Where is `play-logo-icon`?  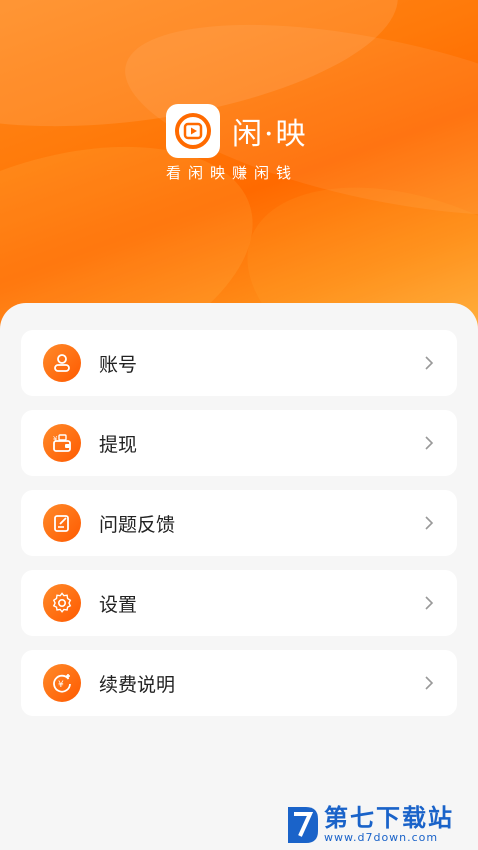 play-logo-icon is located at coordinates (193, 131).